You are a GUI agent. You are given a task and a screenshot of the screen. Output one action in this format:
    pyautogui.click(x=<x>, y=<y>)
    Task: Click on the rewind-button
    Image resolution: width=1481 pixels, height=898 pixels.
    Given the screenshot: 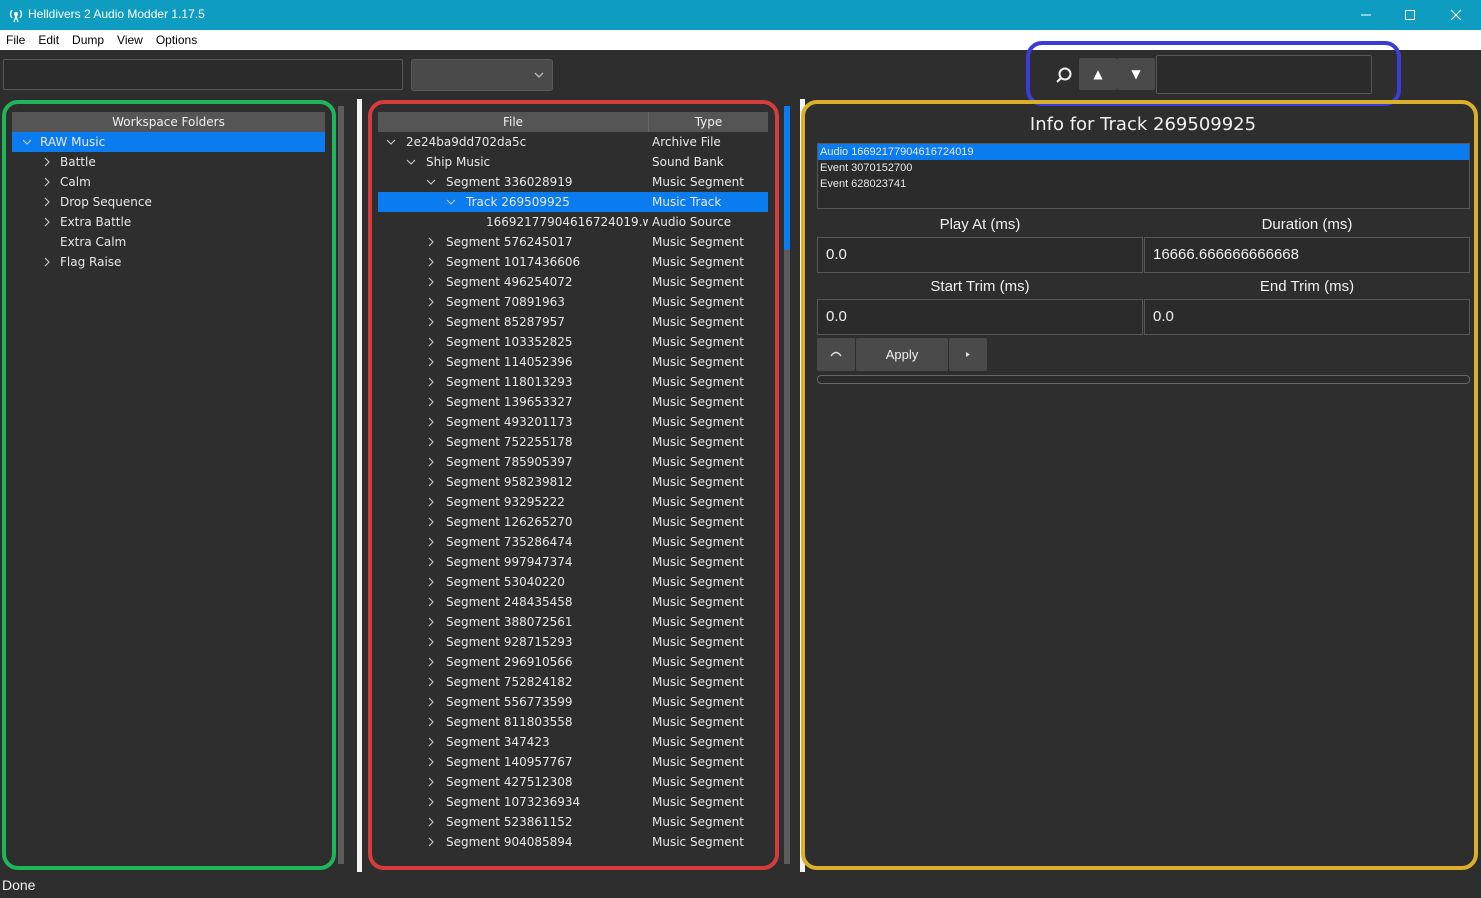 What is the action you would take?
    pyautogui.click(x=836, y=354)
    